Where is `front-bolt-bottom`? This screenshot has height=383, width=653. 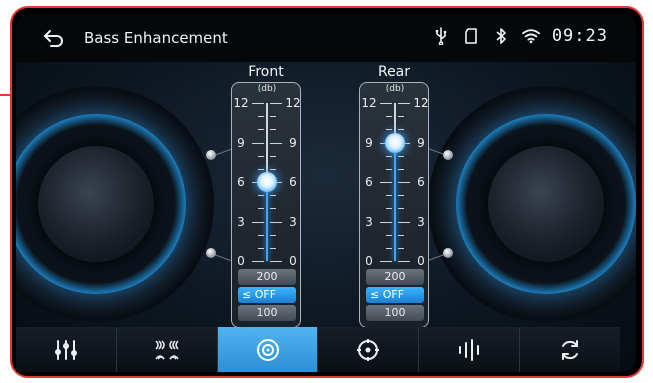 front-bolt-bottom is located at coordinates (211, 253).